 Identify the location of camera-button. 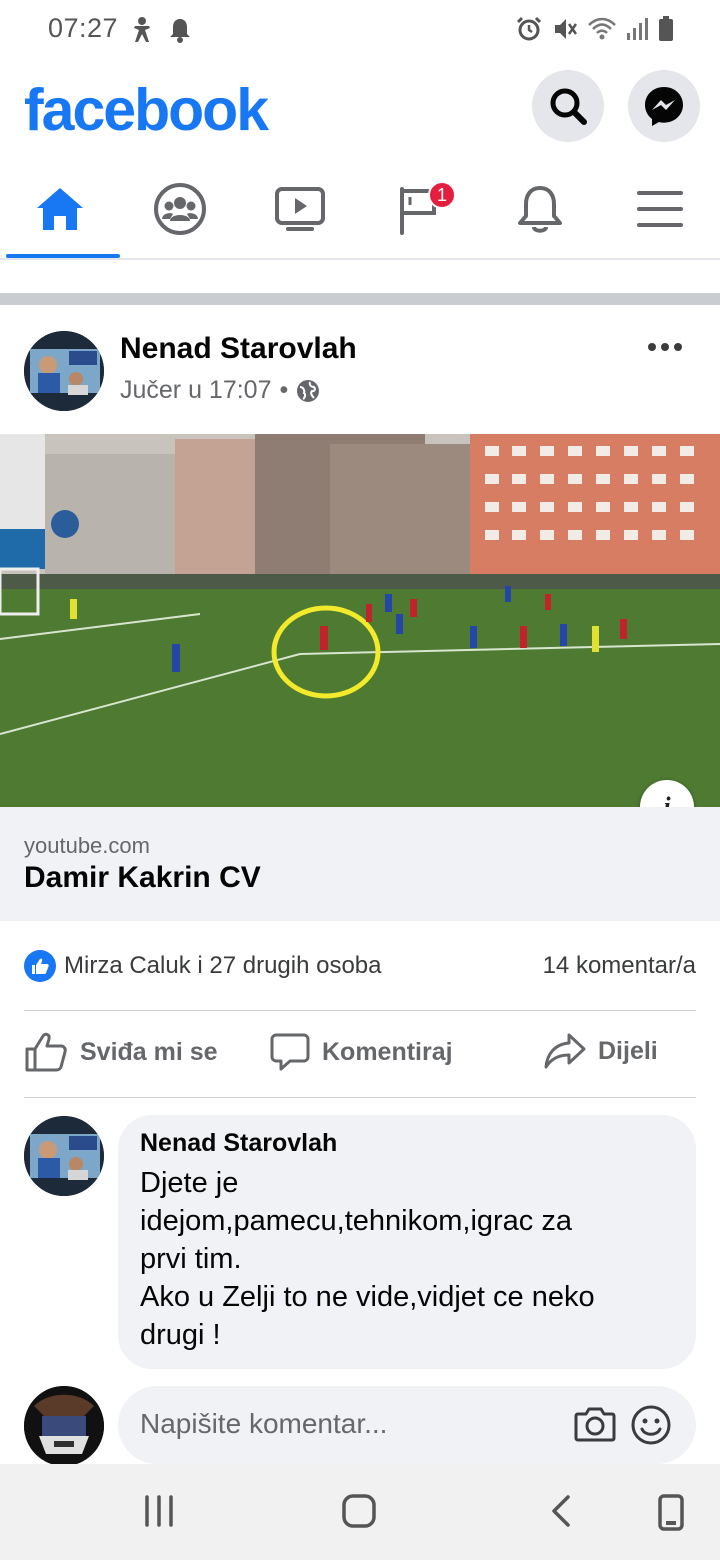
(595, 1426).